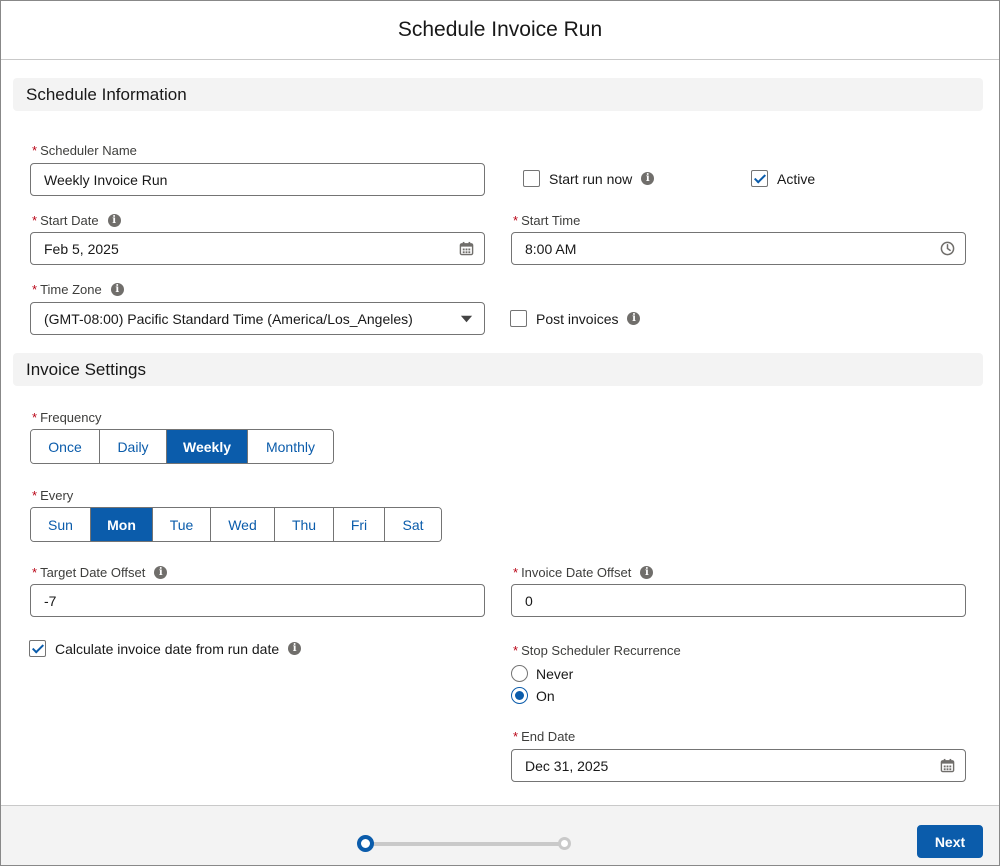 Image resolution: width=1000 pixels, height=866 pixels. I want to click on target-date-offset-input: -7, so click(257, 600).